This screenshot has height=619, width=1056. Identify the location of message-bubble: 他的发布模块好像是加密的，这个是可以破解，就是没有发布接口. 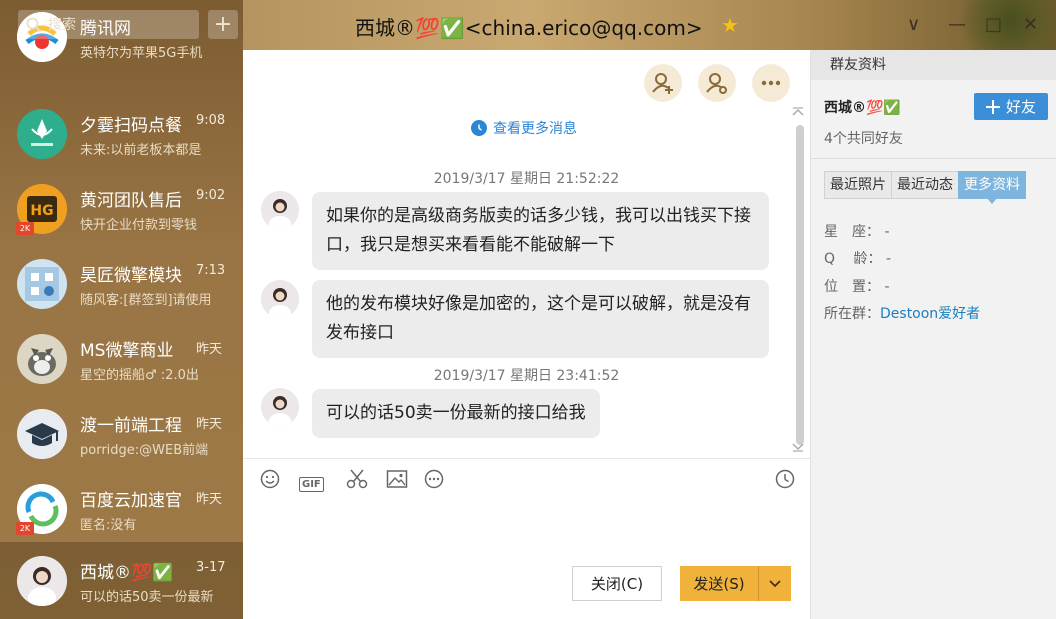
(540, 319).